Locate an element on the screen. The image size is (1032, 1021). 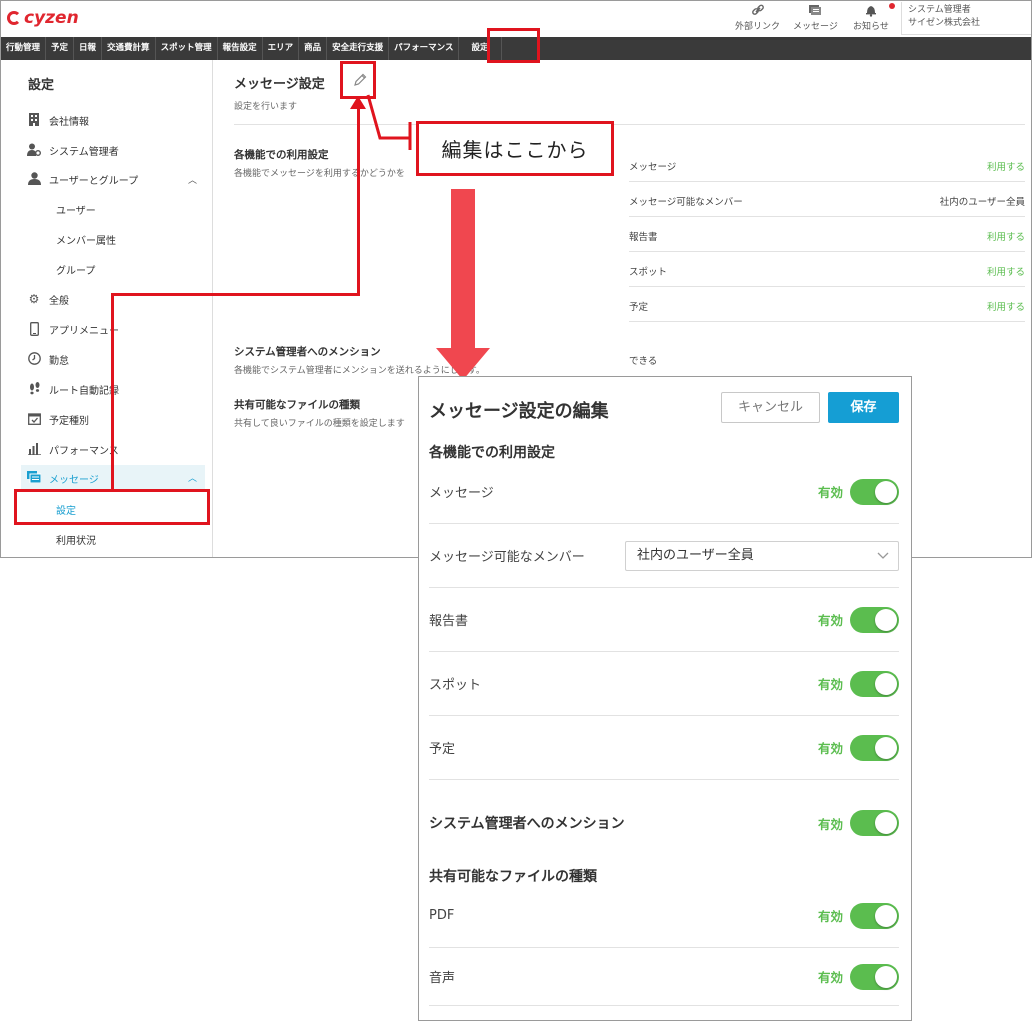
callout-connector is located at coordinates (389, 122).